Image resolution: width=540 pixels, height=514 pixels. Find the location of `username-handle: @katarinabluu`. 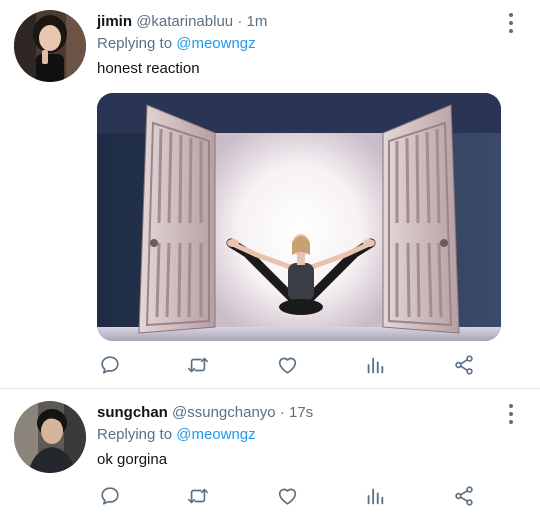

username-handle: @katarinabluu is located at coordinates (184, 21).